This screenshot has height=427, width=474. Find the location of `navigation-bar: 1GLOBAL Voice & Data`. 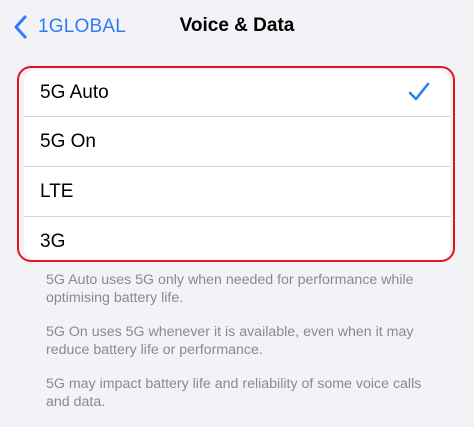

navigation-bar: 1GLOBAL Voice & Data is located at coordinates (237, 29).